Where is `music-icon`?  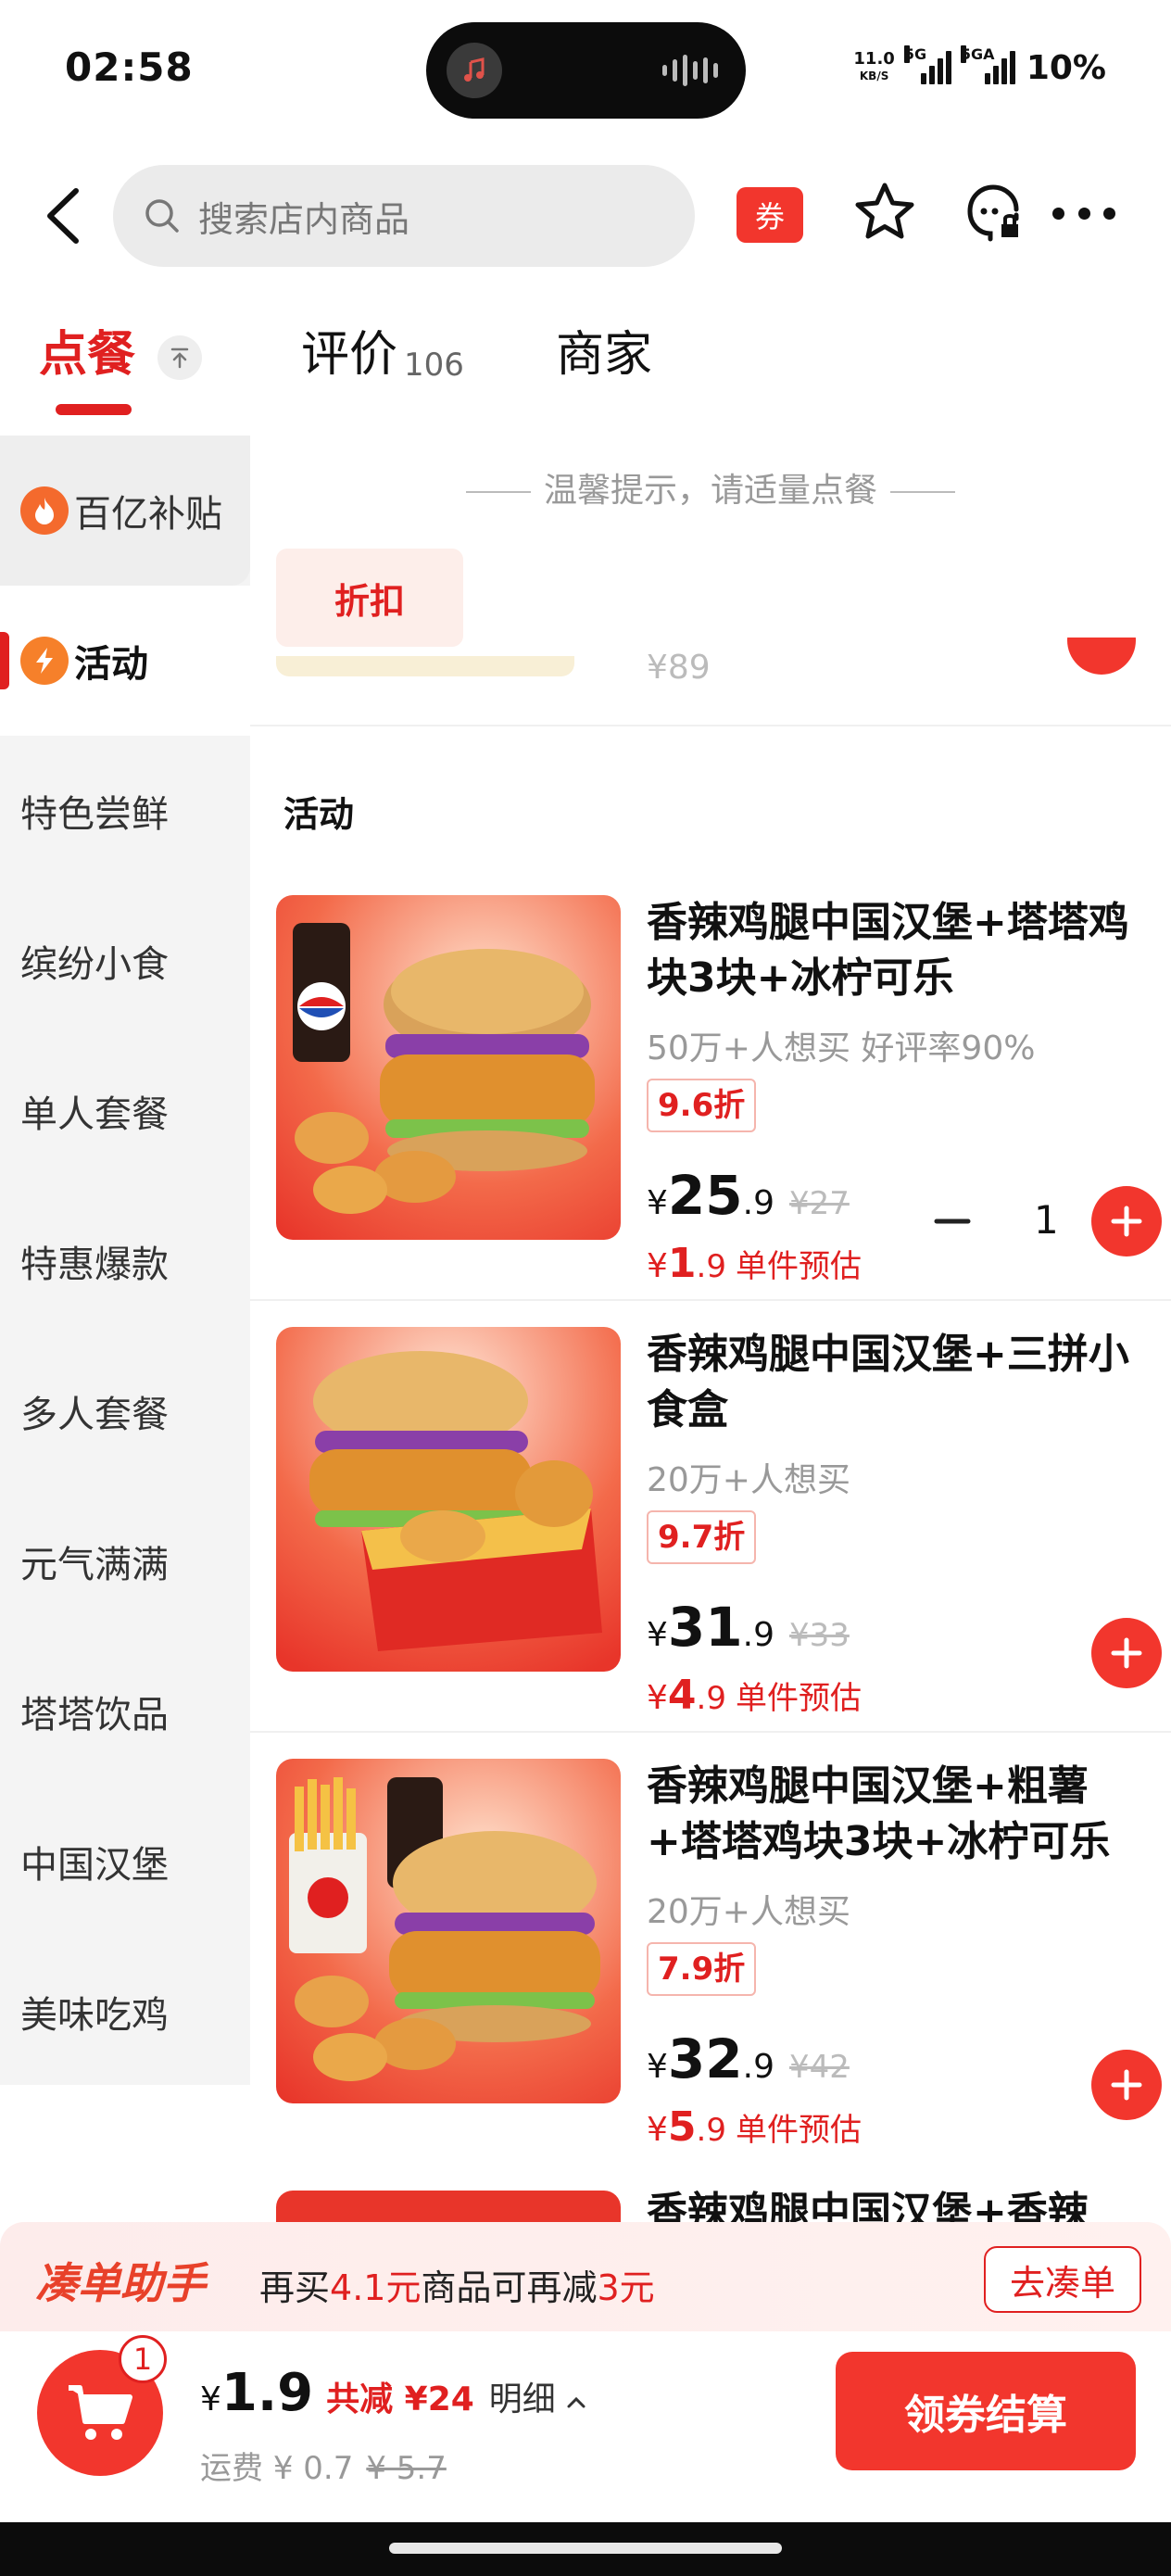
music-icon is located at coordinates (474, 70).